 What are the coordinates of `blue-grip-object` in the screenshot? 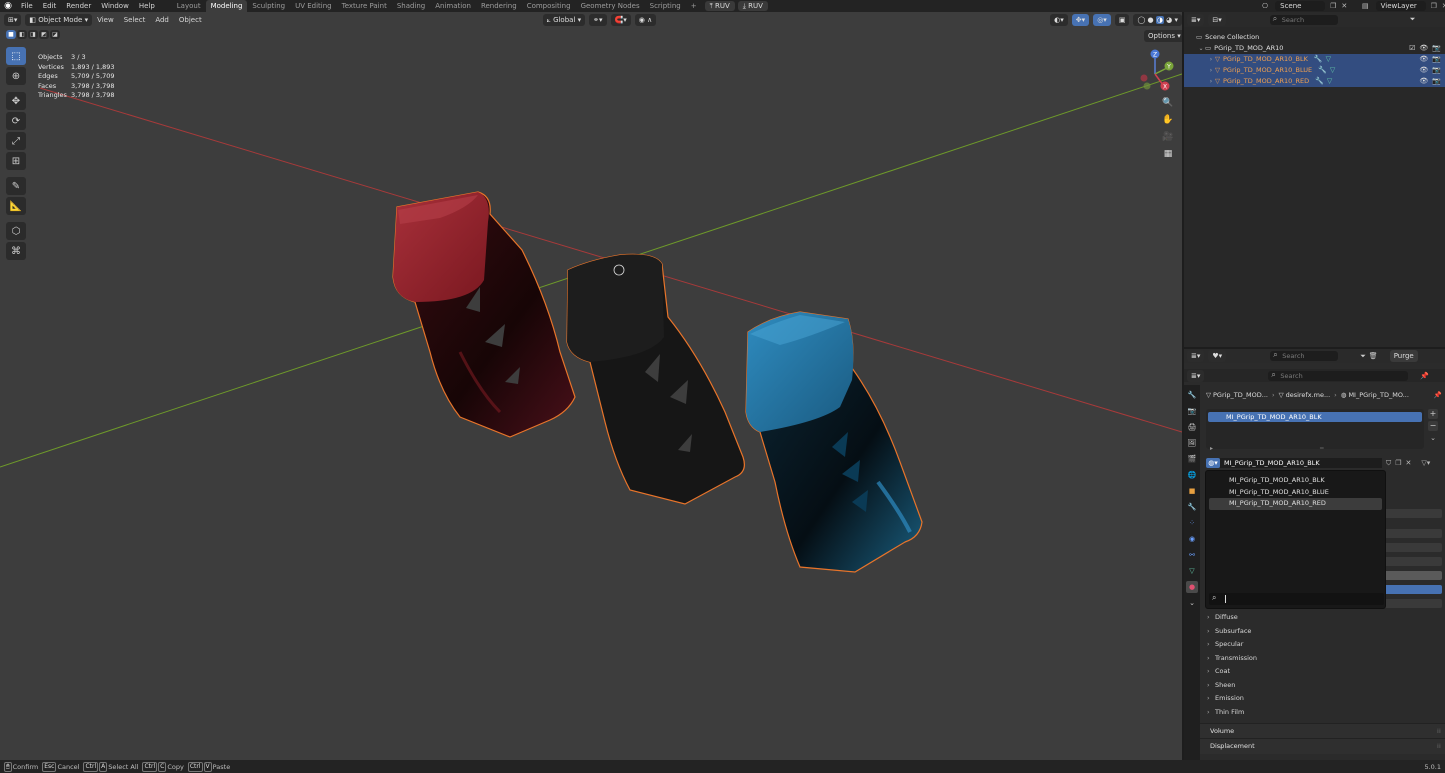 It's located at (834, 442).